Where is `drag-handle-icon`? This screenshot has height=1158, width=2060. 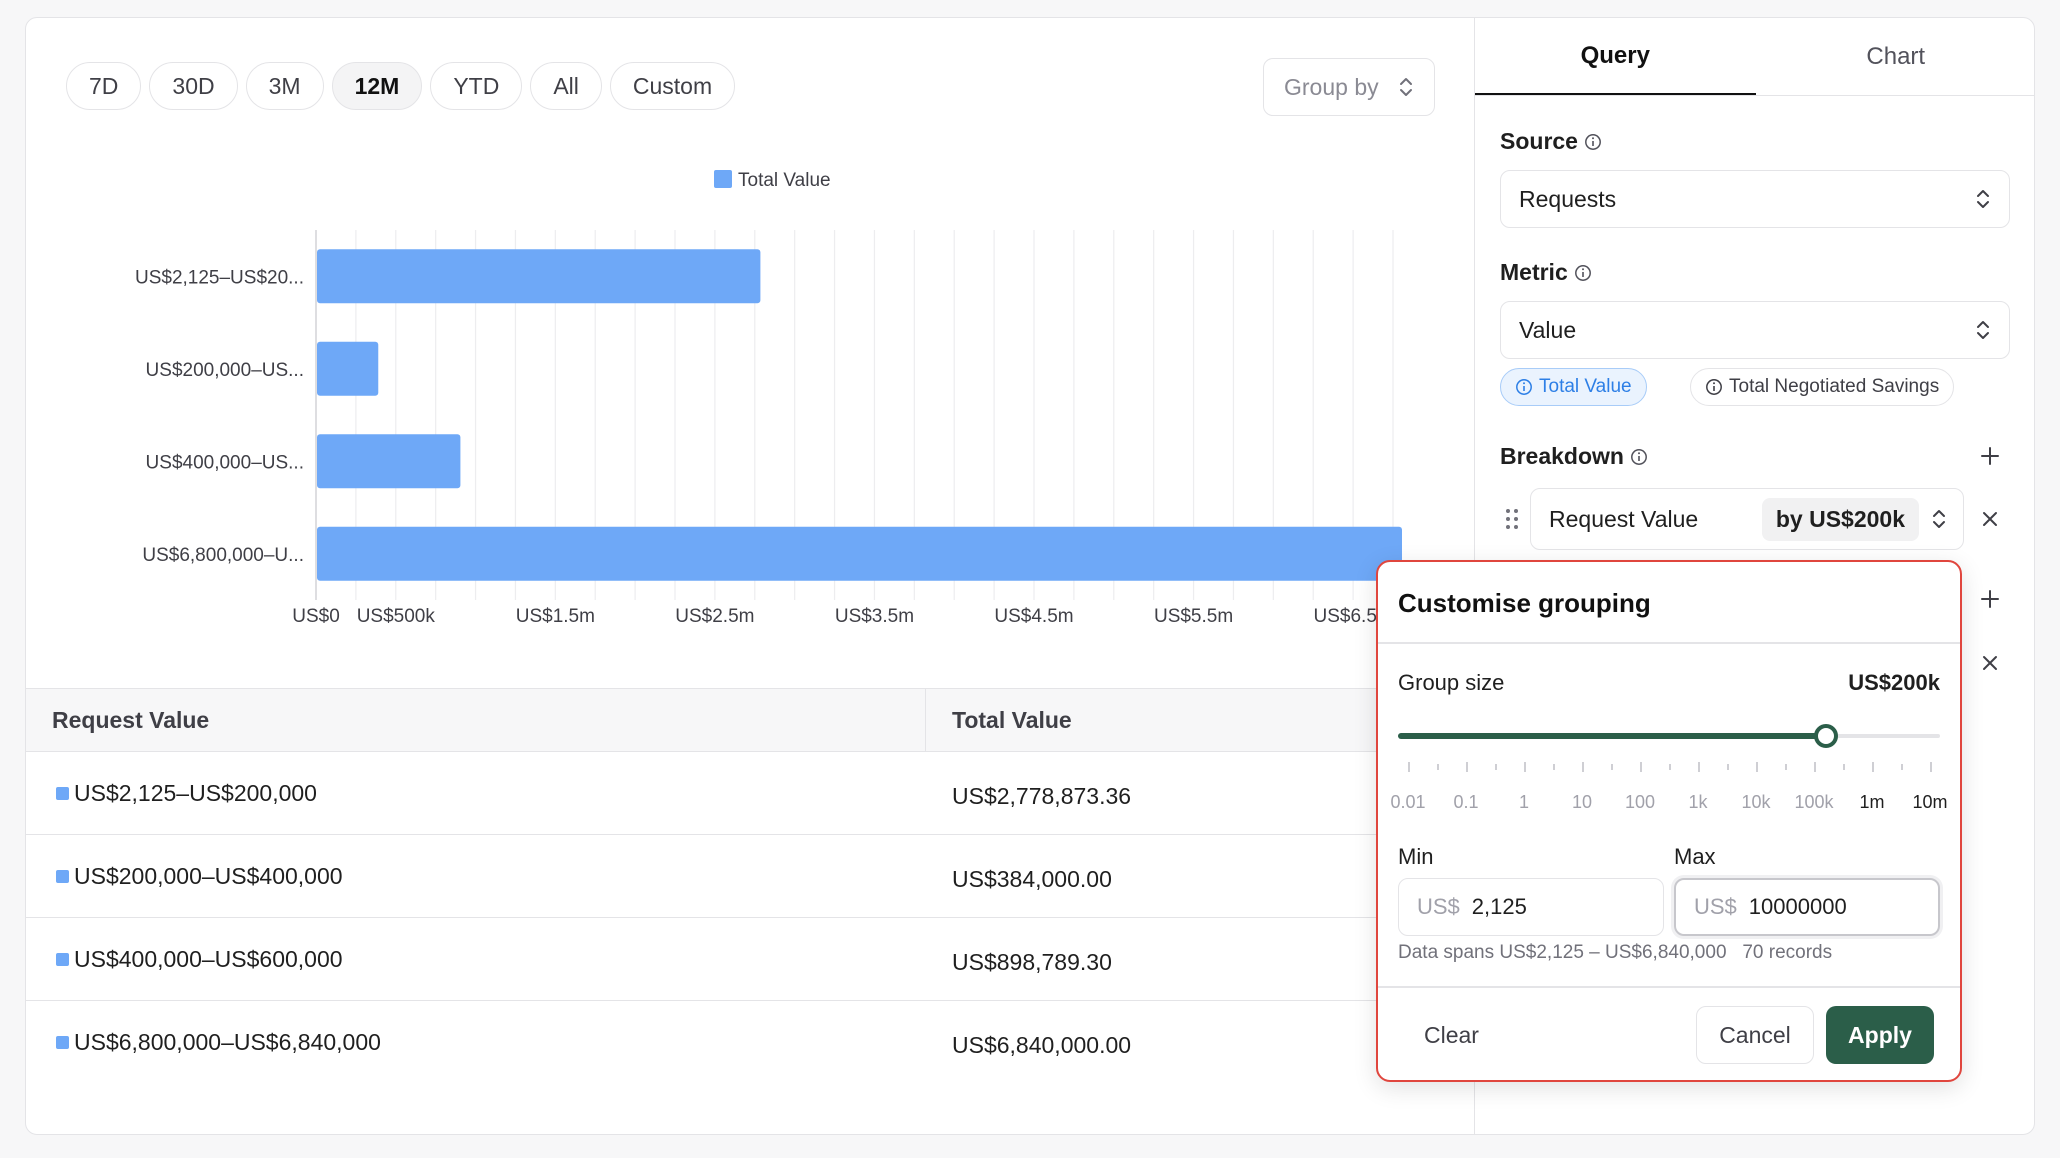 drag-handle-icon is located at coordinates (1512, 521).